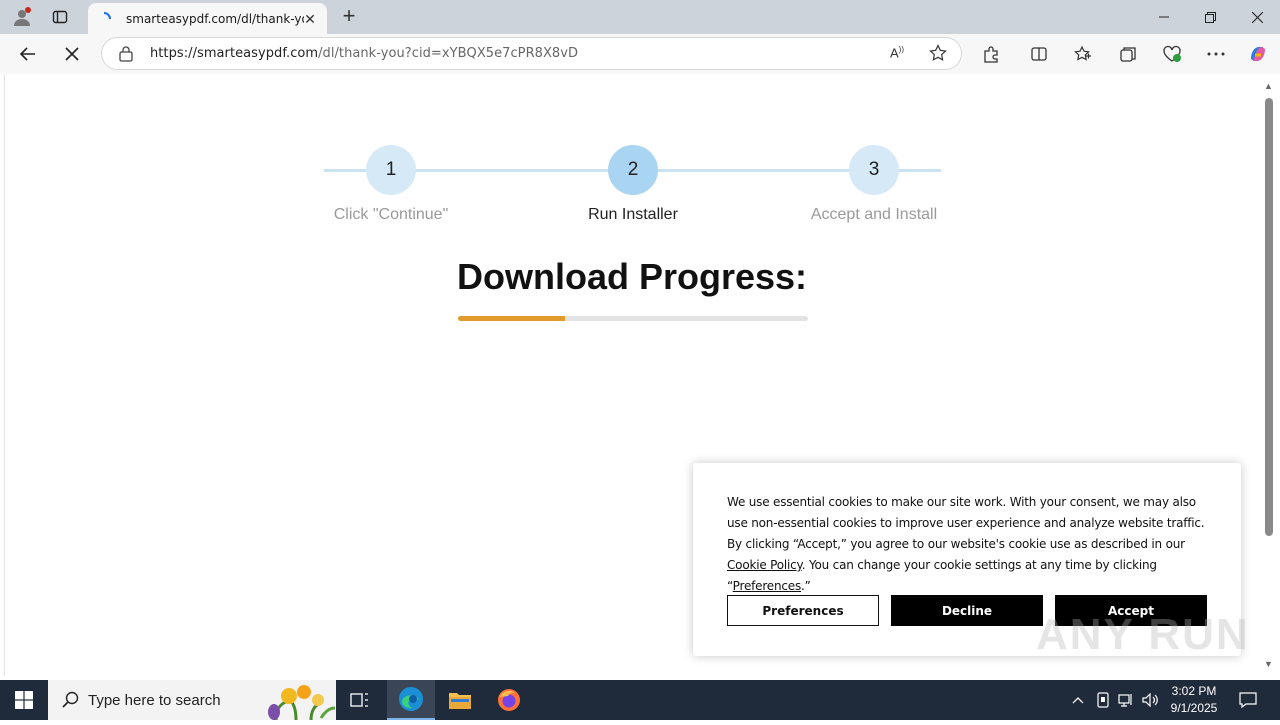 This screenshot has width=1280, height=725. What do you see at coordinates (1268, 664) in the screenshot?
I see `scroll-down-arrow-icon: ▼` at bounding box center [1268, 664].